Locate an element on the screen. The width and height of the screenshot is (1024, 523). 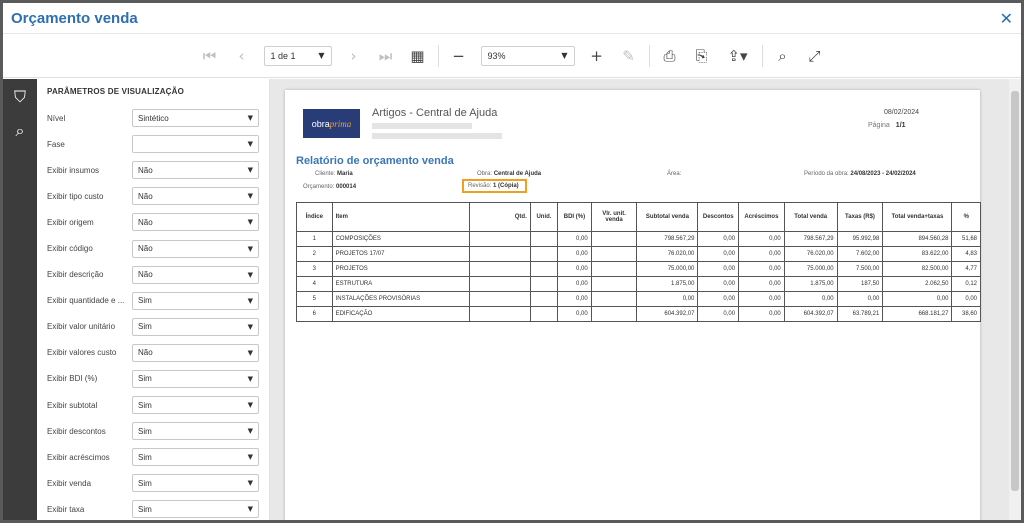
zoom-in-icon: + is located at coordinates (597, 56).